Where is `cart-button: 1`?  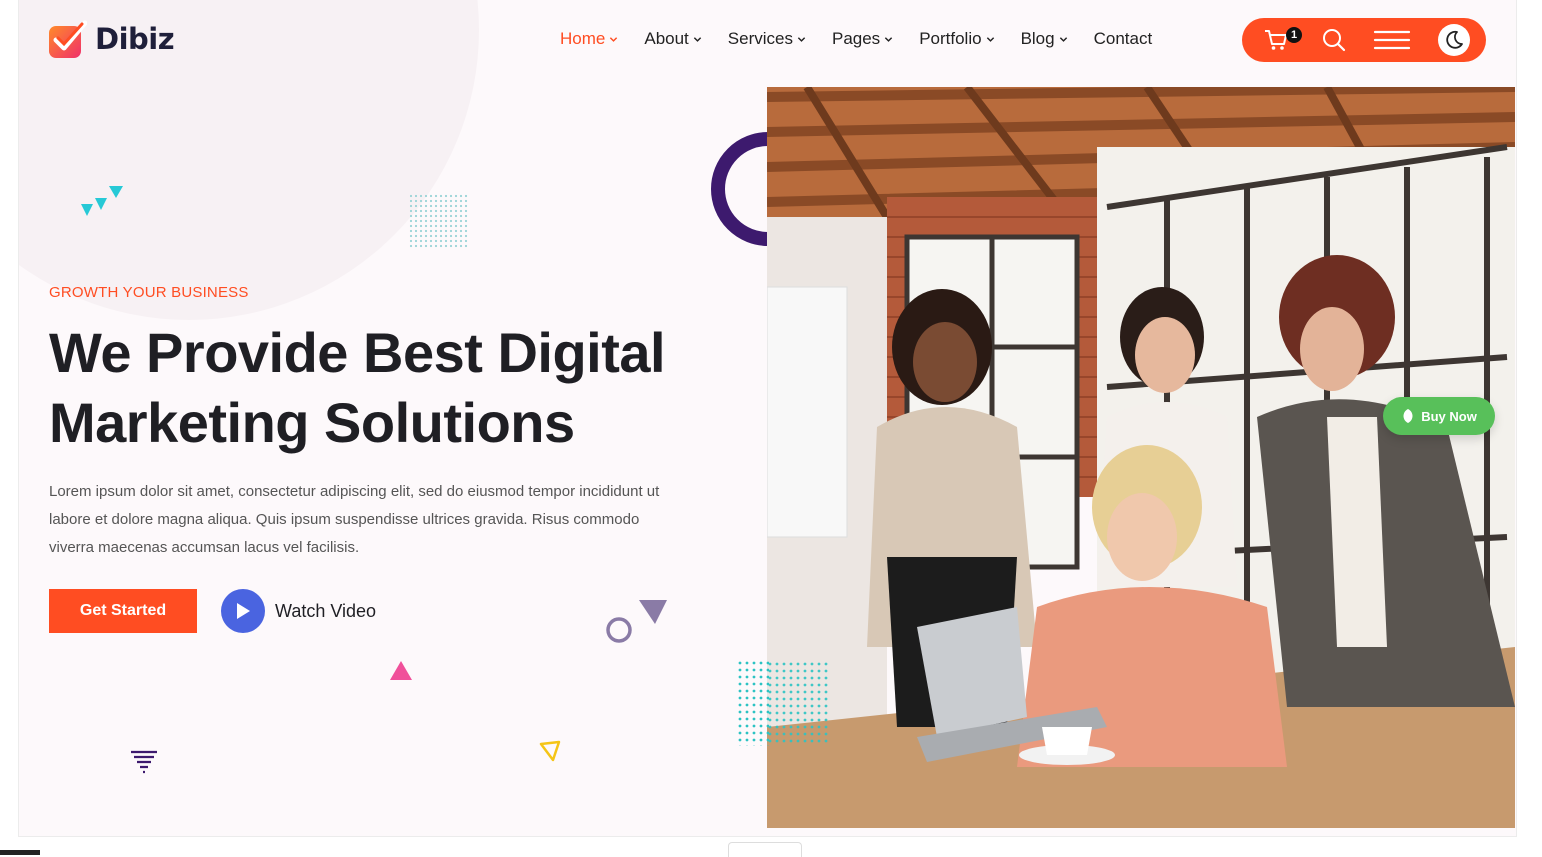 cart-button: 1 is located at coordinates (1278, 40).